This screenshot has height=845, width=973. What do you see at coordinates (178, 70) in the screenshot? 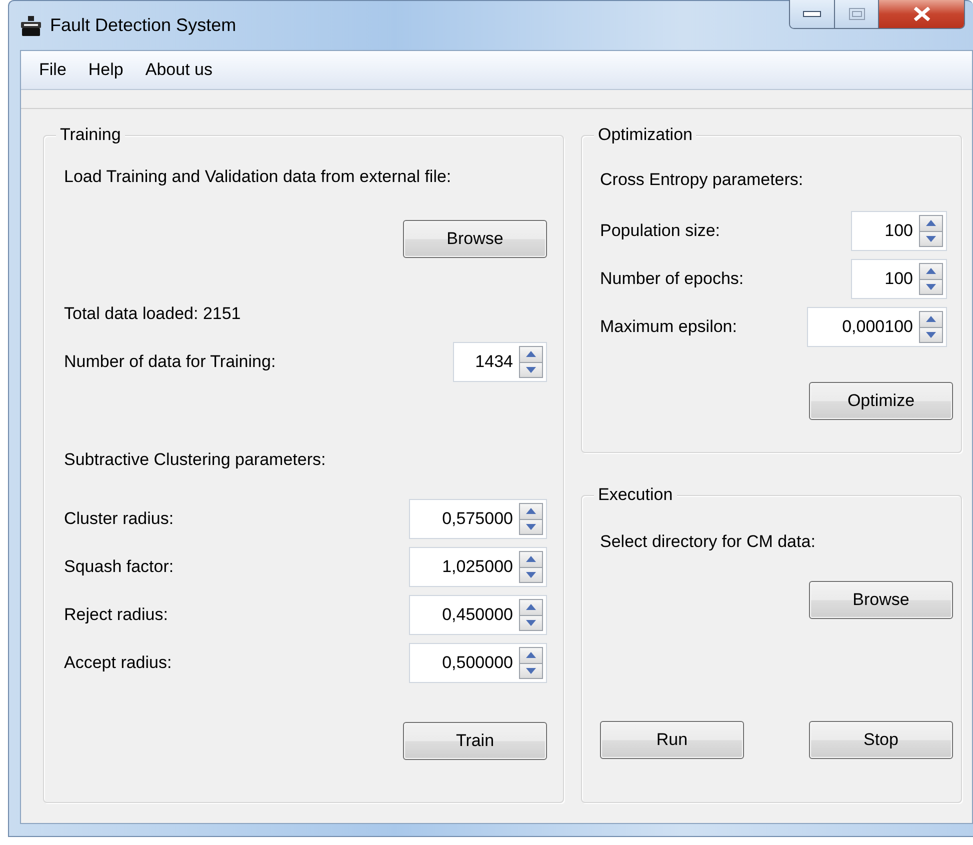
I see `menu-item: About us` at bounding box center [178, 70].